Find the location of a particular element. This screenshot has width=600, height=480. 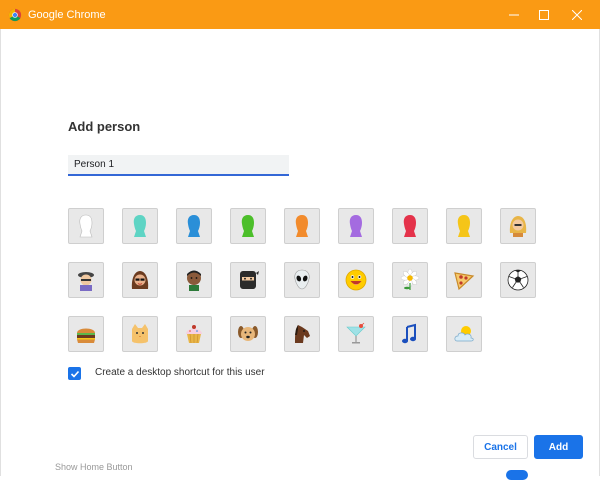

minimize-button is located at coordinates (514, 14).